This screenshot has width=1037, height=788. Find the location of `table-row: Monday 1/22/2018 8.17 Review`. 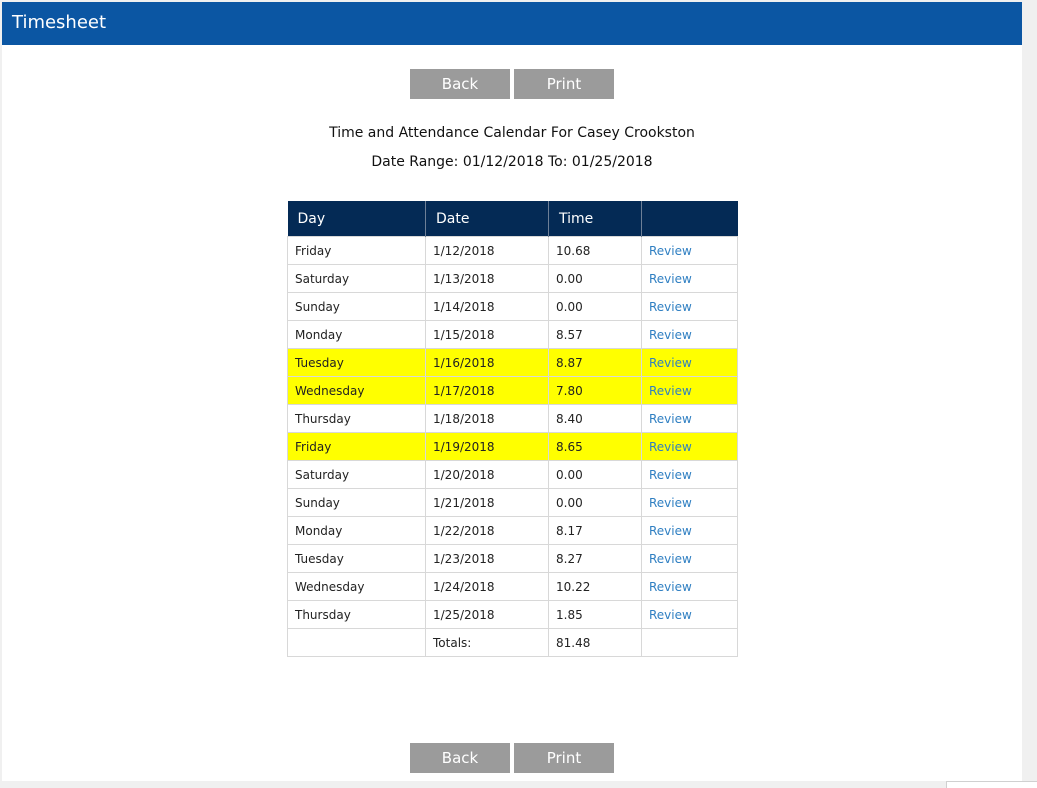

table-row: Monday 1/22/2018 8.17 Review is located at coordinates (512, 530).